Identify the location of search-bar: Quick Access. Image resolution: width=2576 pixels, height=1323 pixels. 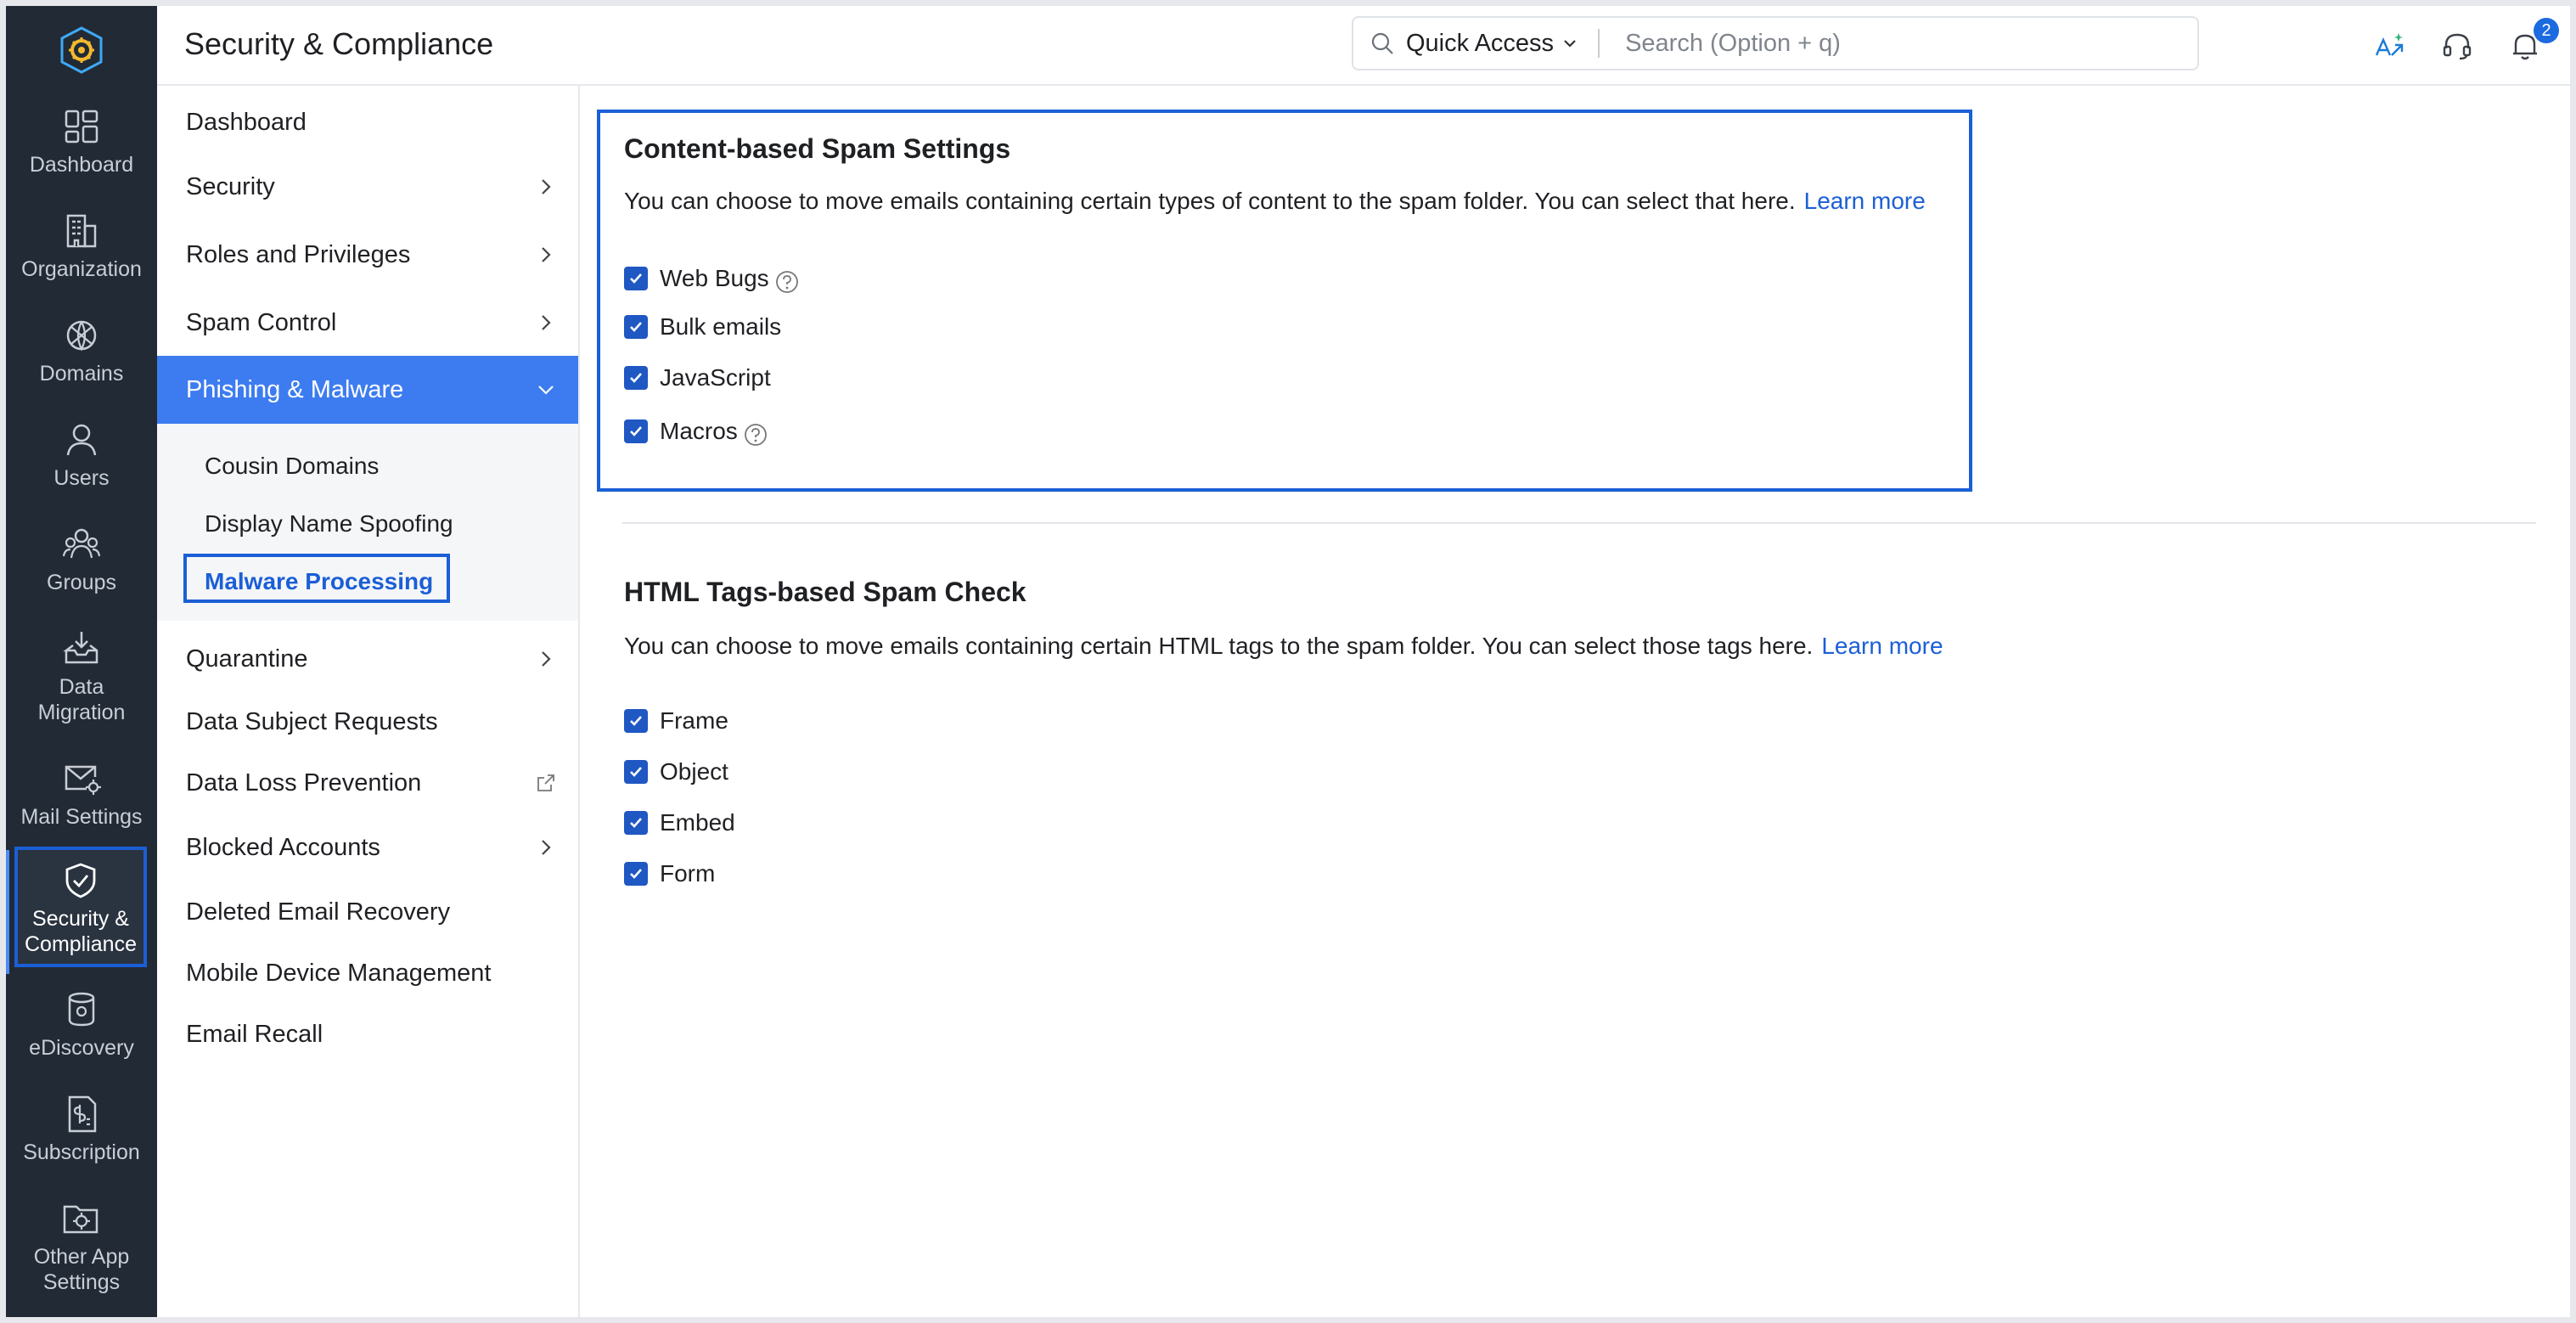
(1775, 43).